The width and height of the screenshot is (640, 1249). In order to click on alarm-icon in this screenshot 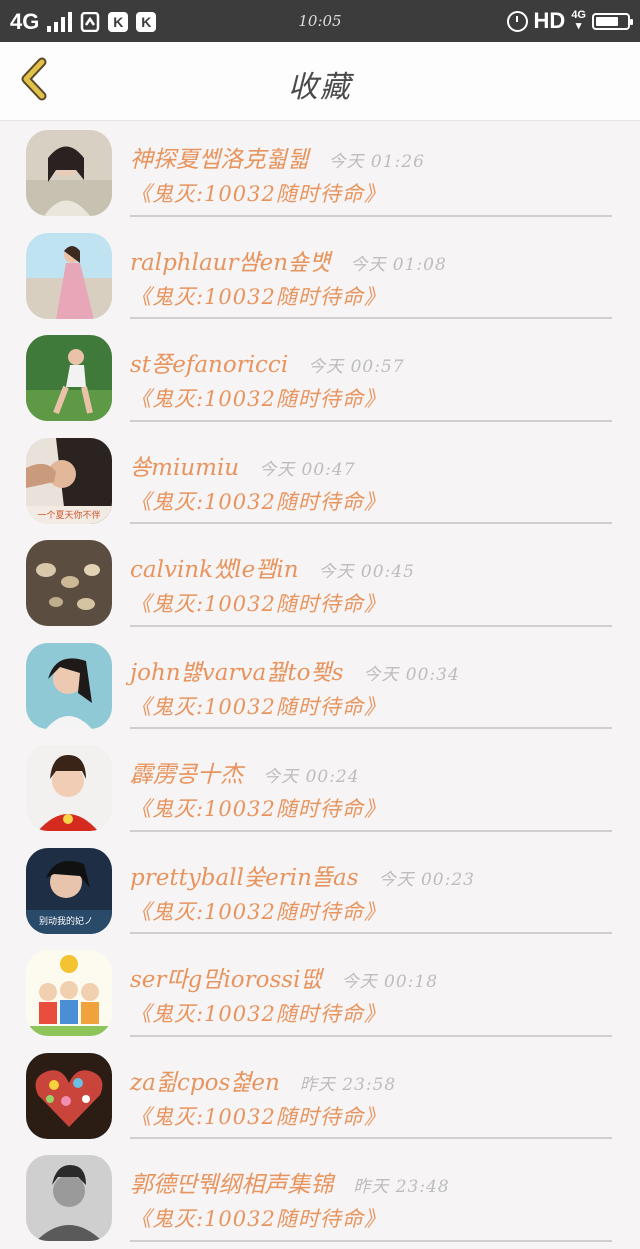, I will do `click(517, 21)`.